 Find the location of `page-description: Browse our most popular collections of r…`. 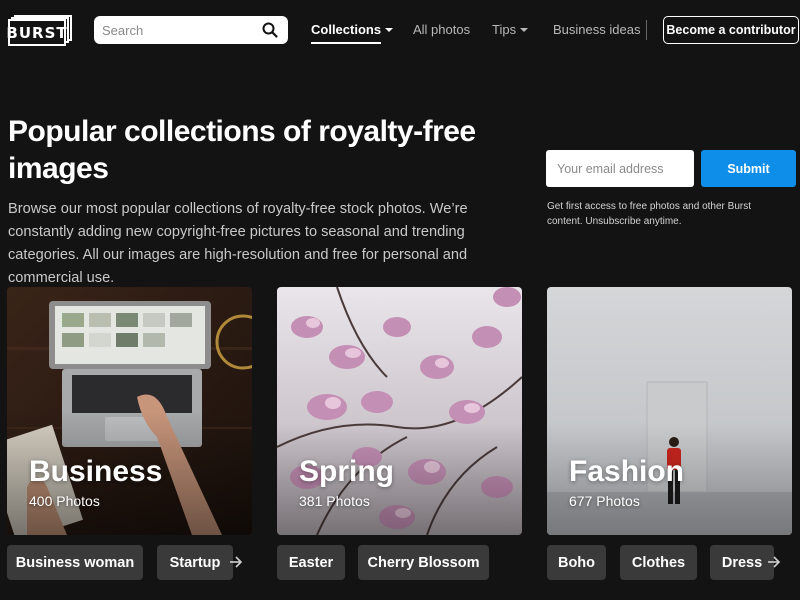

page-description: Browse our most popular collections of r… is located at coordinates (238, 243).